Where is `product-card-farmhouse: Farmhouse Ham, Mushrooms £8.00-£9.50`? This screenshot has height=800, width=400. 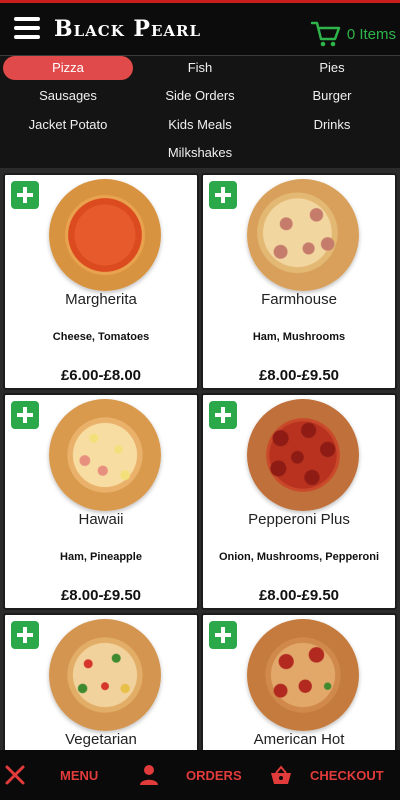 product-card-farmhouse: Farmhouse Ham, Mushrooms £8.00-£9.50 is located at coordinates (299, 281).